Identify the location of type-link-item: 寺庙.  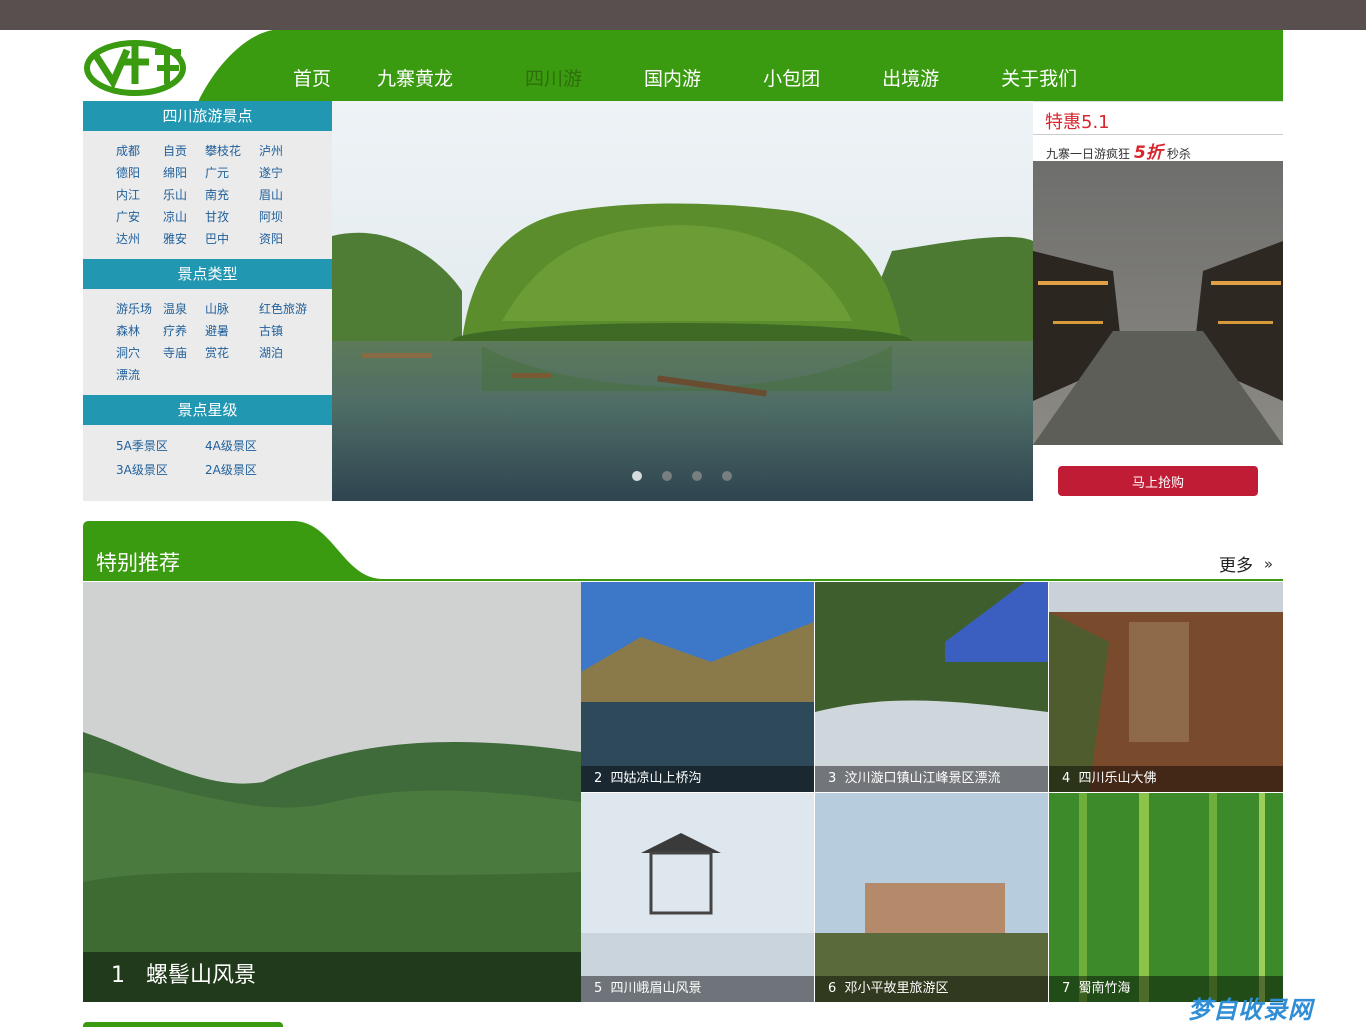
(184, 353).